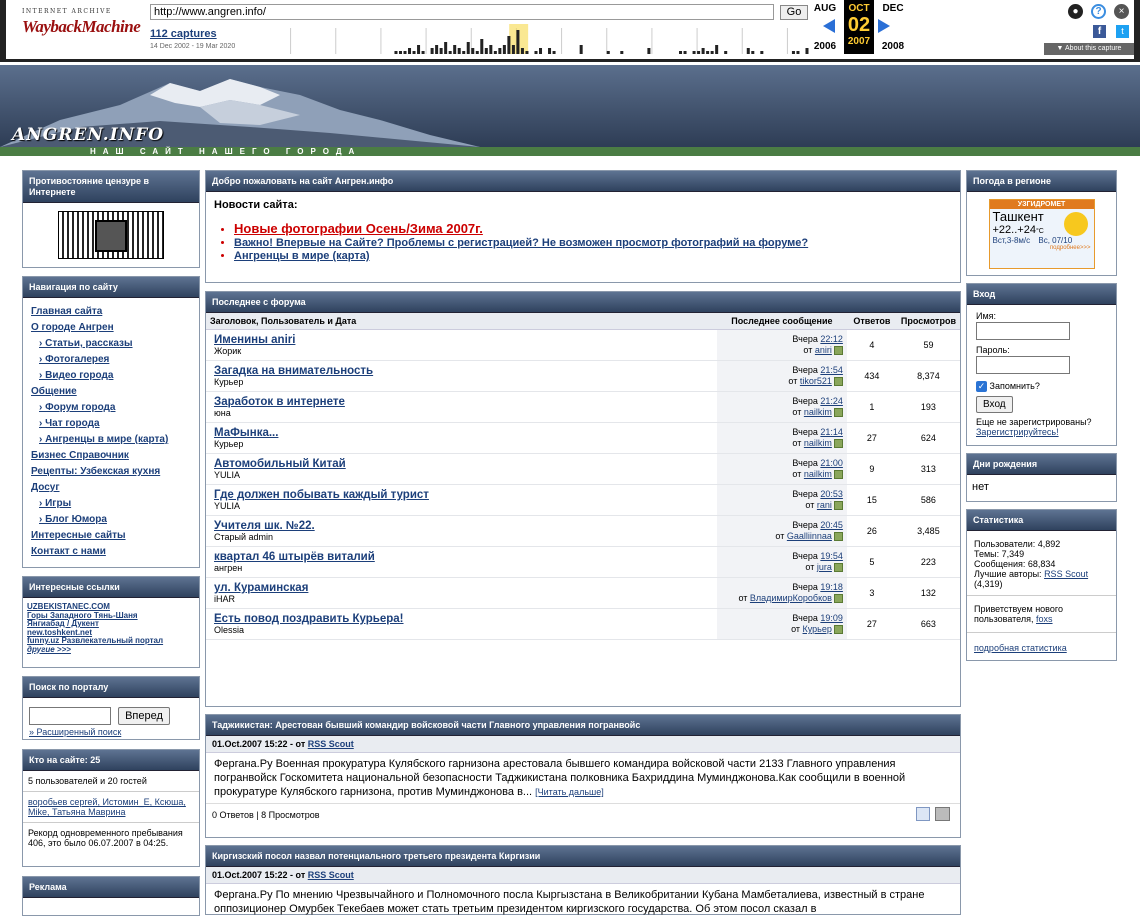 The width and height of the screenshot is (1140, 920). What do you see at coordinates (68, 551) in the screenshot?
I see `nav-item-label: Контакт с нами` at bounding box center [68, 551].